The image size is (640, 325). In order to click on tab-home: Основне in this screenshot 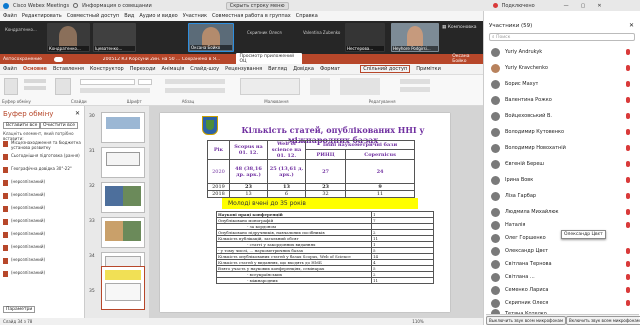, I will do `click(35, 69)`.